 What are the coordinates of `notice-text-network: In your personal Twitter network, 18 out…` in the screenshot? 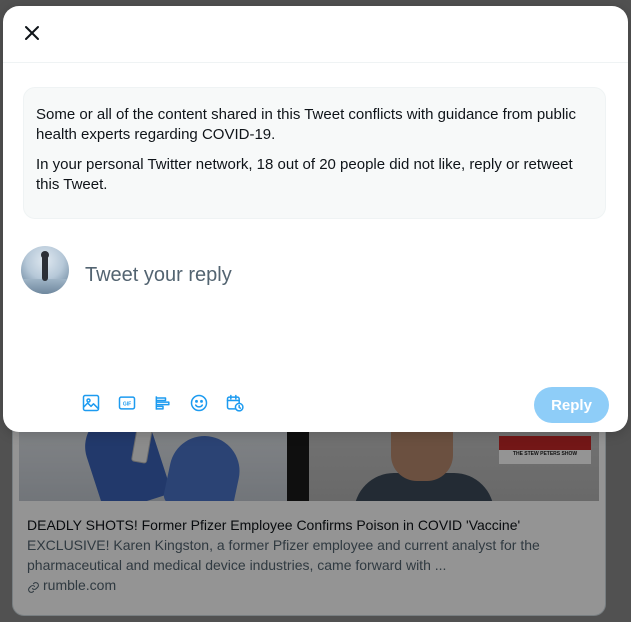 It's located at (304, 174).